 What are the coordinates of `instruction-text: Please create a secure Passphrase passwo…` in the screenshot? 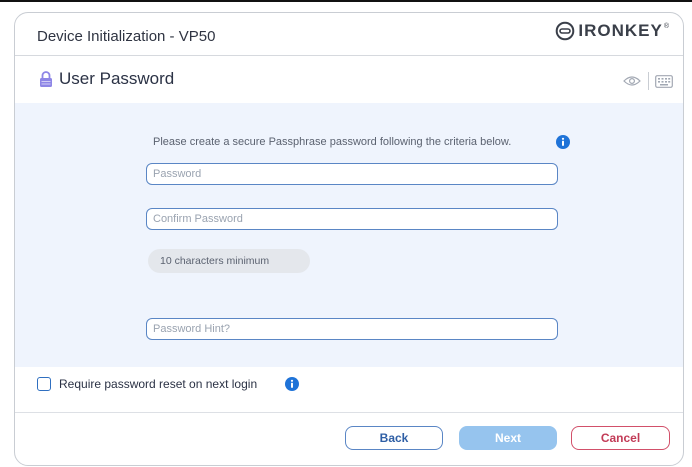 It's located at (332, 142).